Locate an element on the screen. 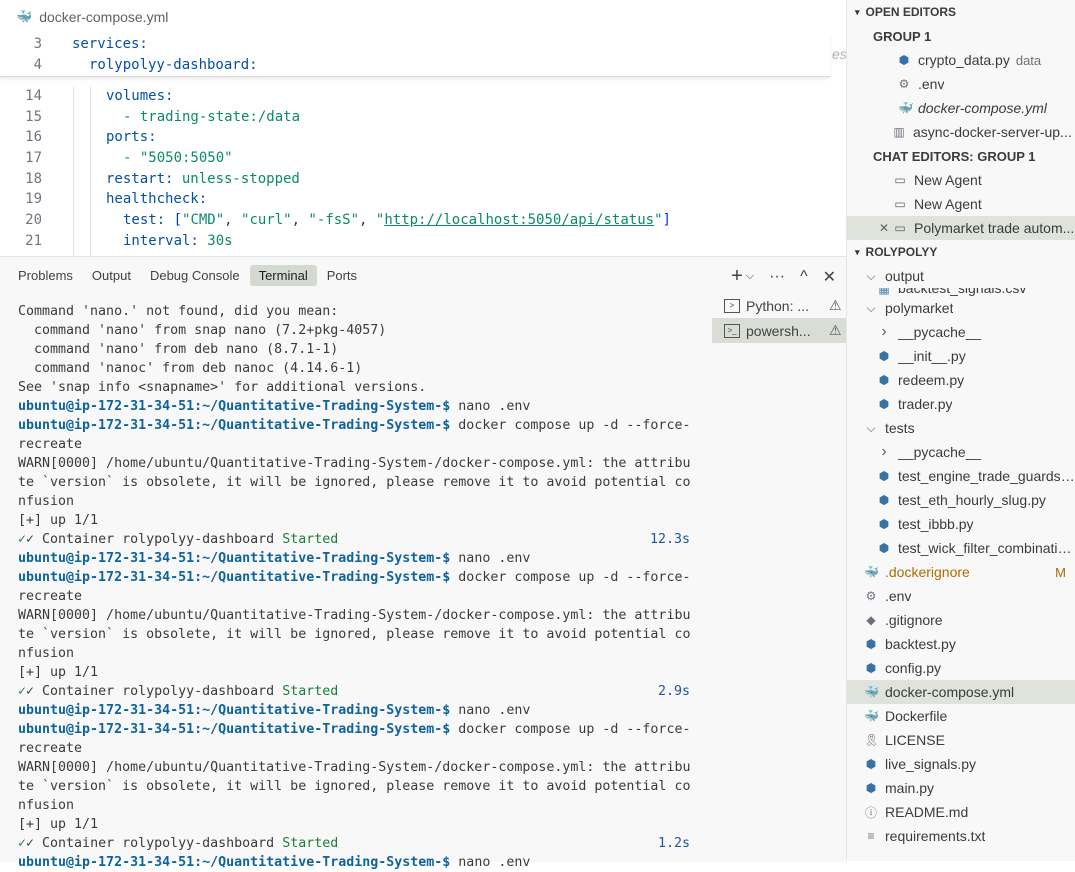  tree-file: ⬢ test_ibbb.py is located at coordinates (961, 524).